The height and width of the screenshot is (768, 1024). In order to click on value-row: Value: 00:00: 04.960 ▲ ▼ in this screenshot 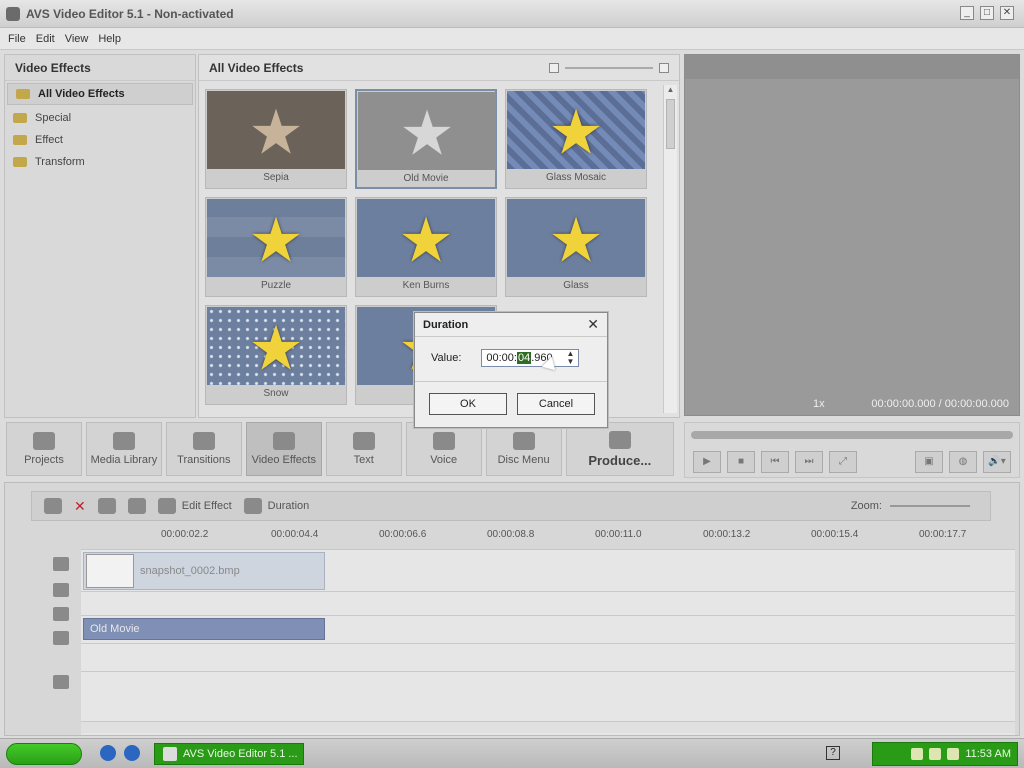, I will do `click(519, 358)`.